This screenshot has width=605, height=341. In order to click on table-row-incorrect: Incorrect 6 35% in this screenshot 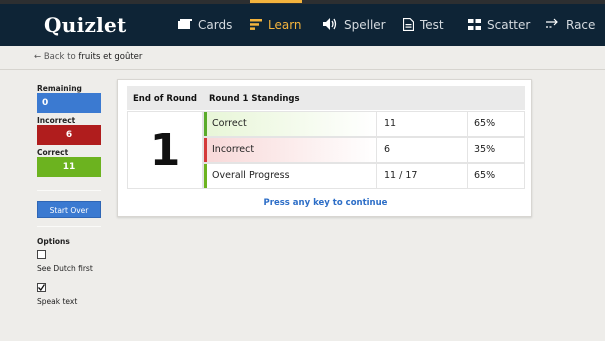, I will do `click(364, 150)`.